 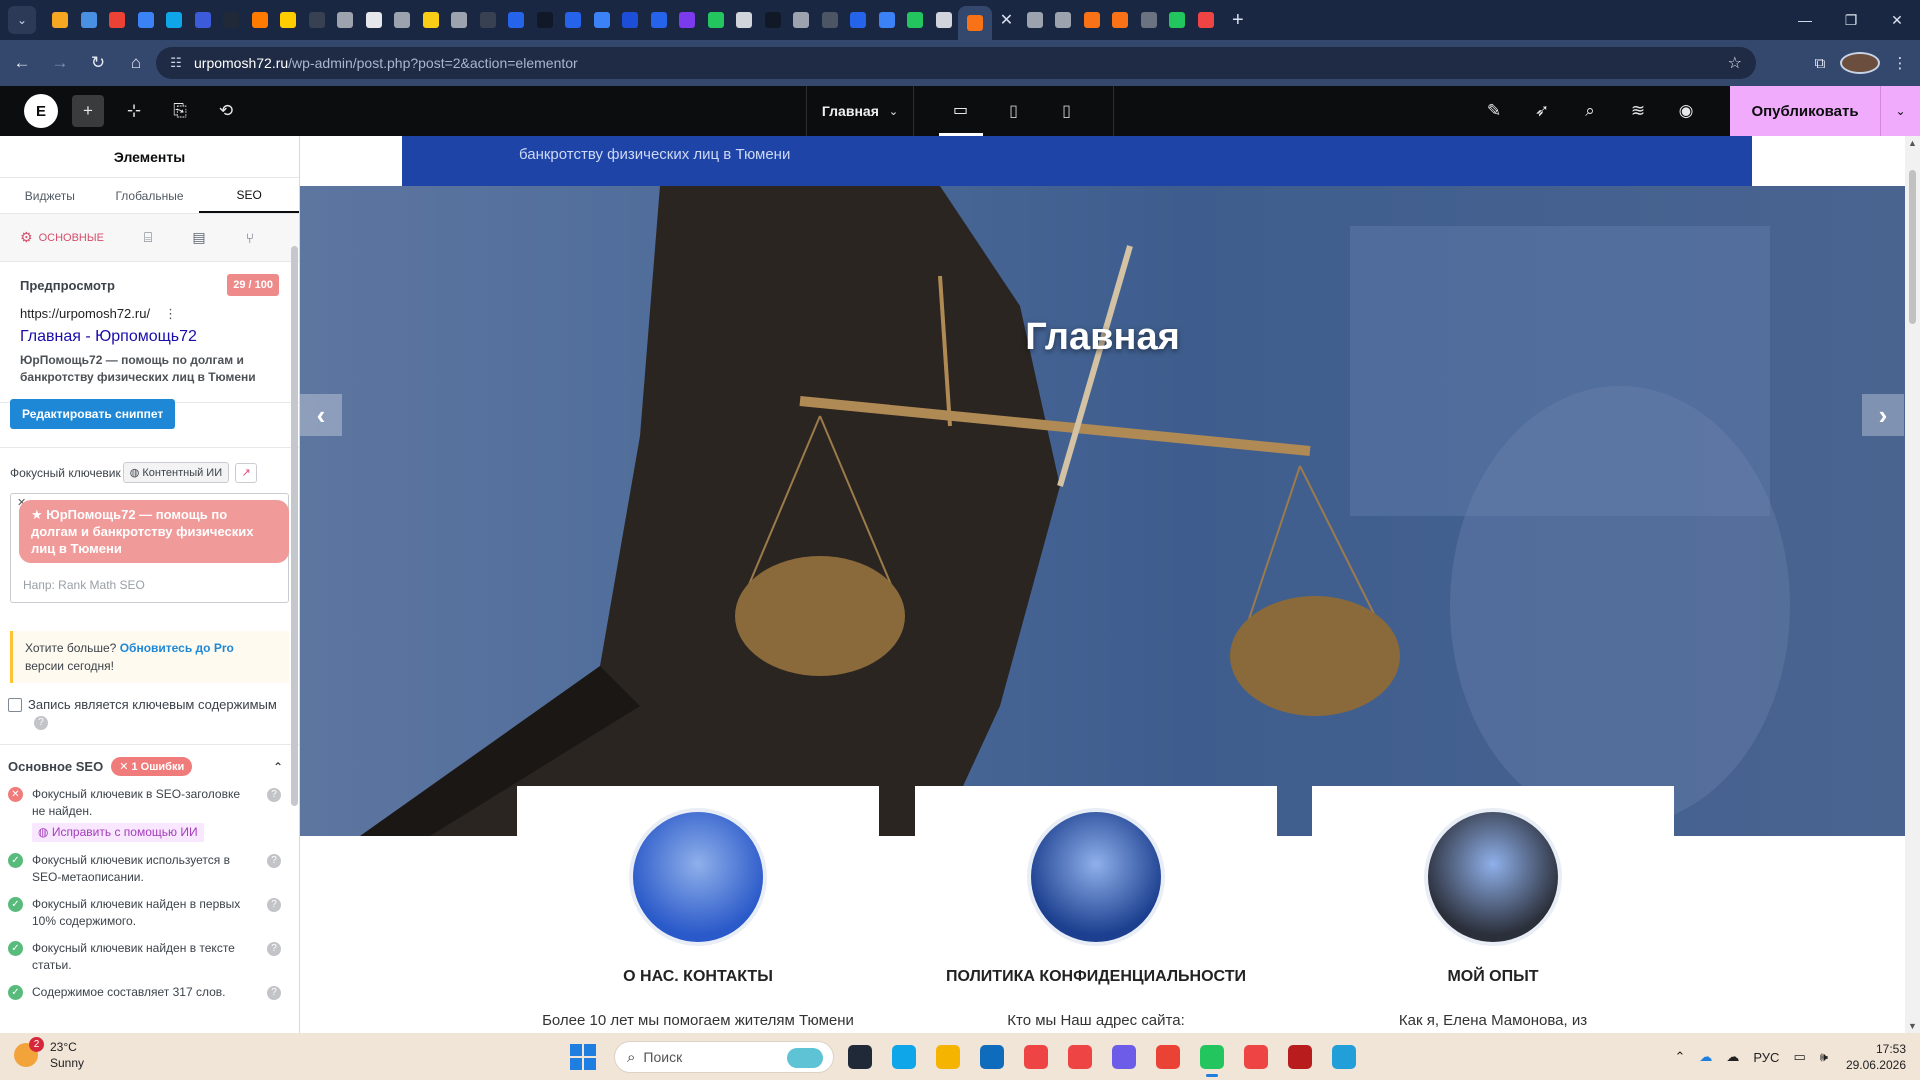 I want to click on slider-prev-arrow: ‹, so click(x=321, y=415).